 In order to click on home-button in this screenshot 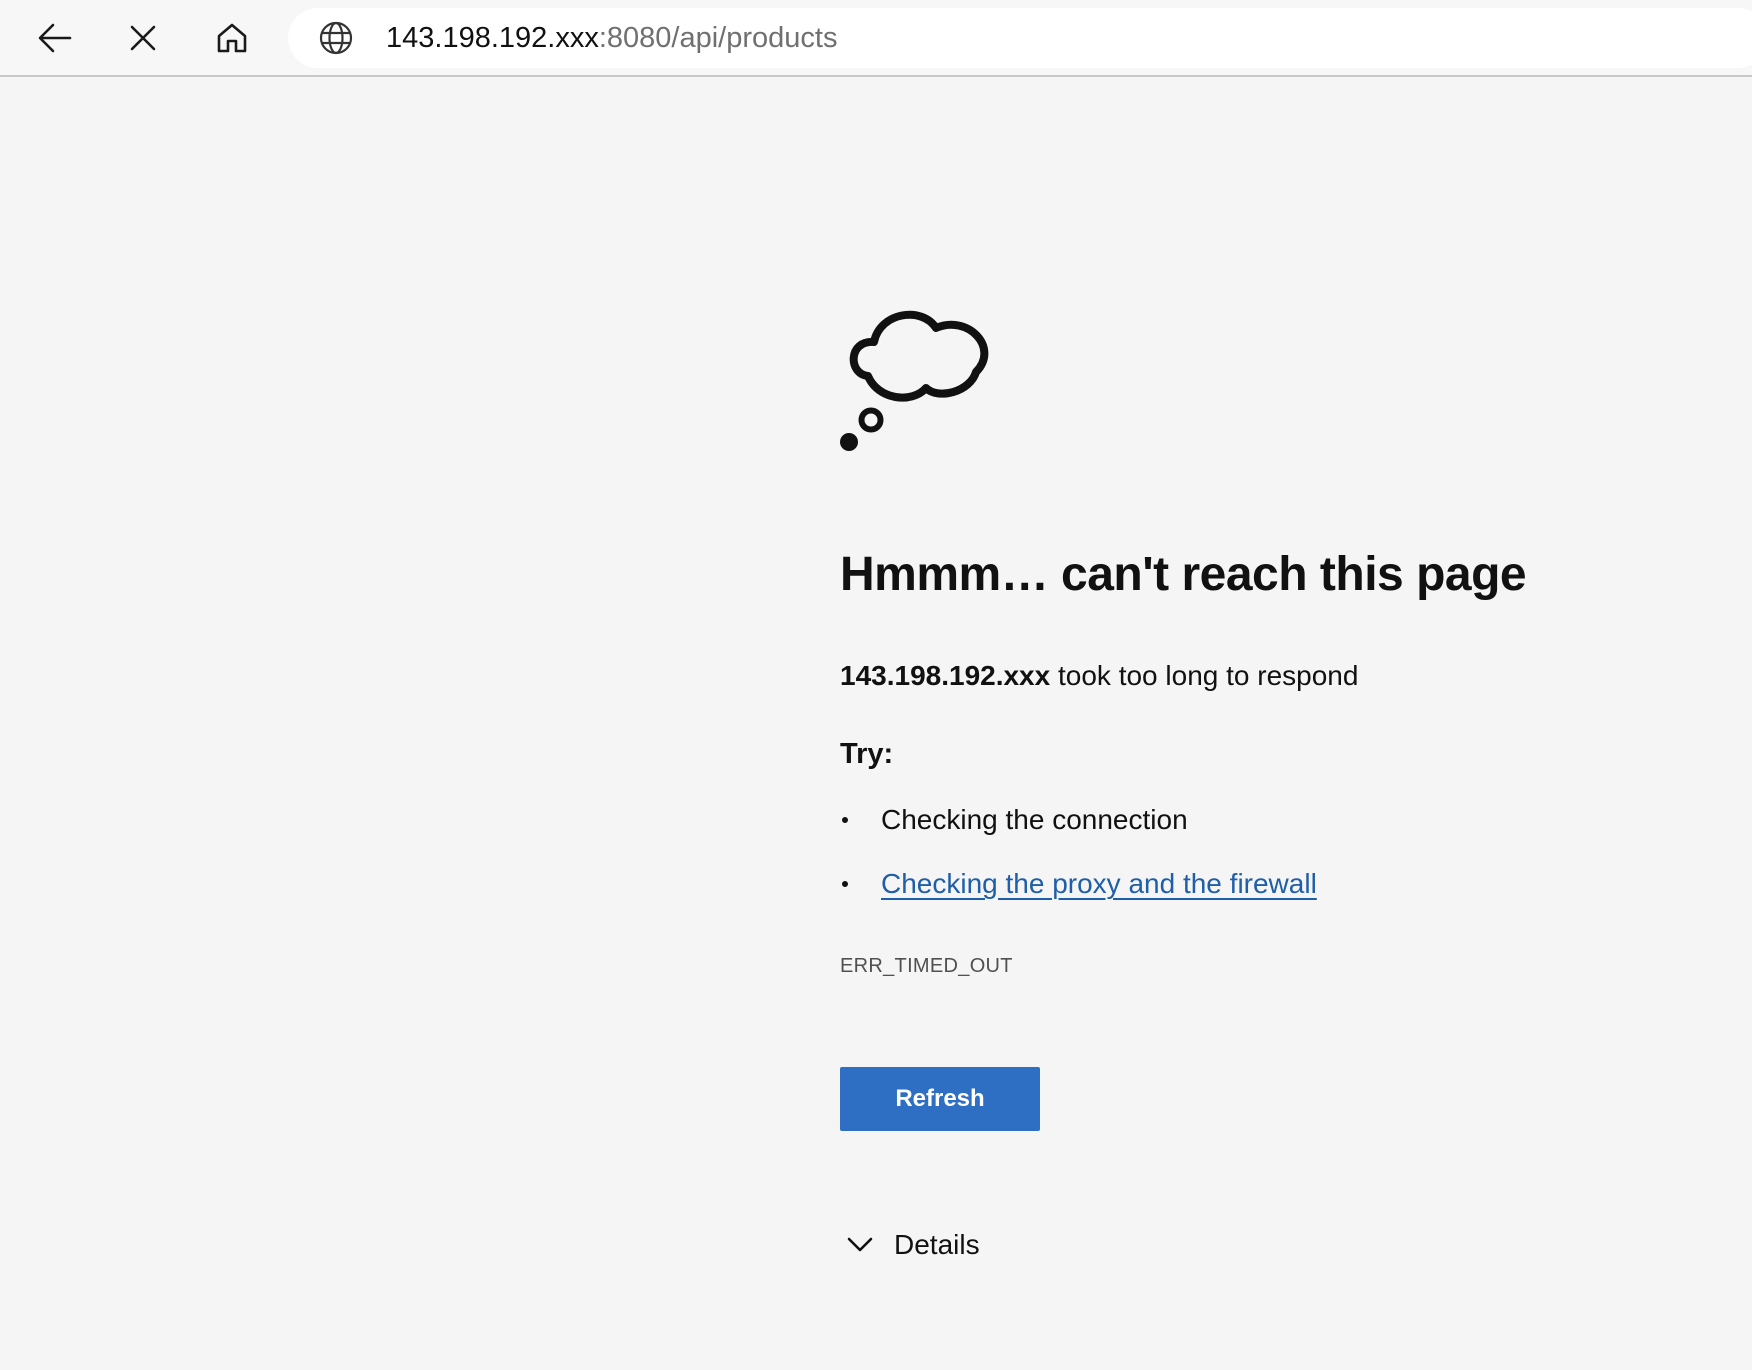, I will do `click(232, 38)`.